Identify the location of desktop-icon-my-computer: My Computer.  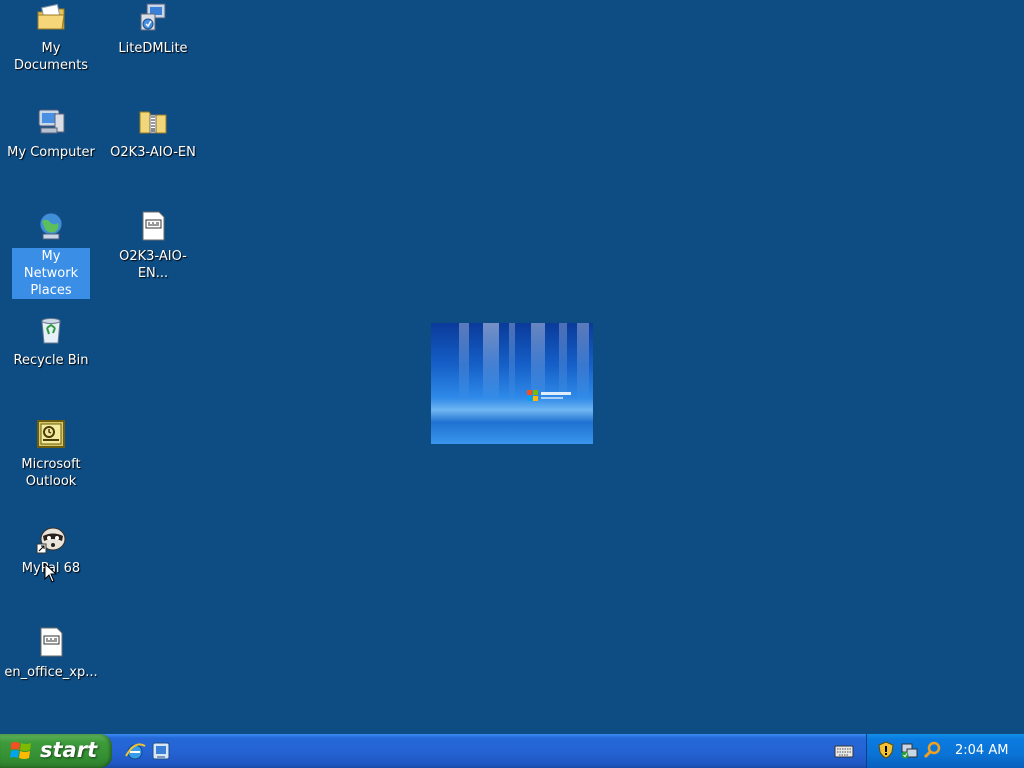
(51, 133).